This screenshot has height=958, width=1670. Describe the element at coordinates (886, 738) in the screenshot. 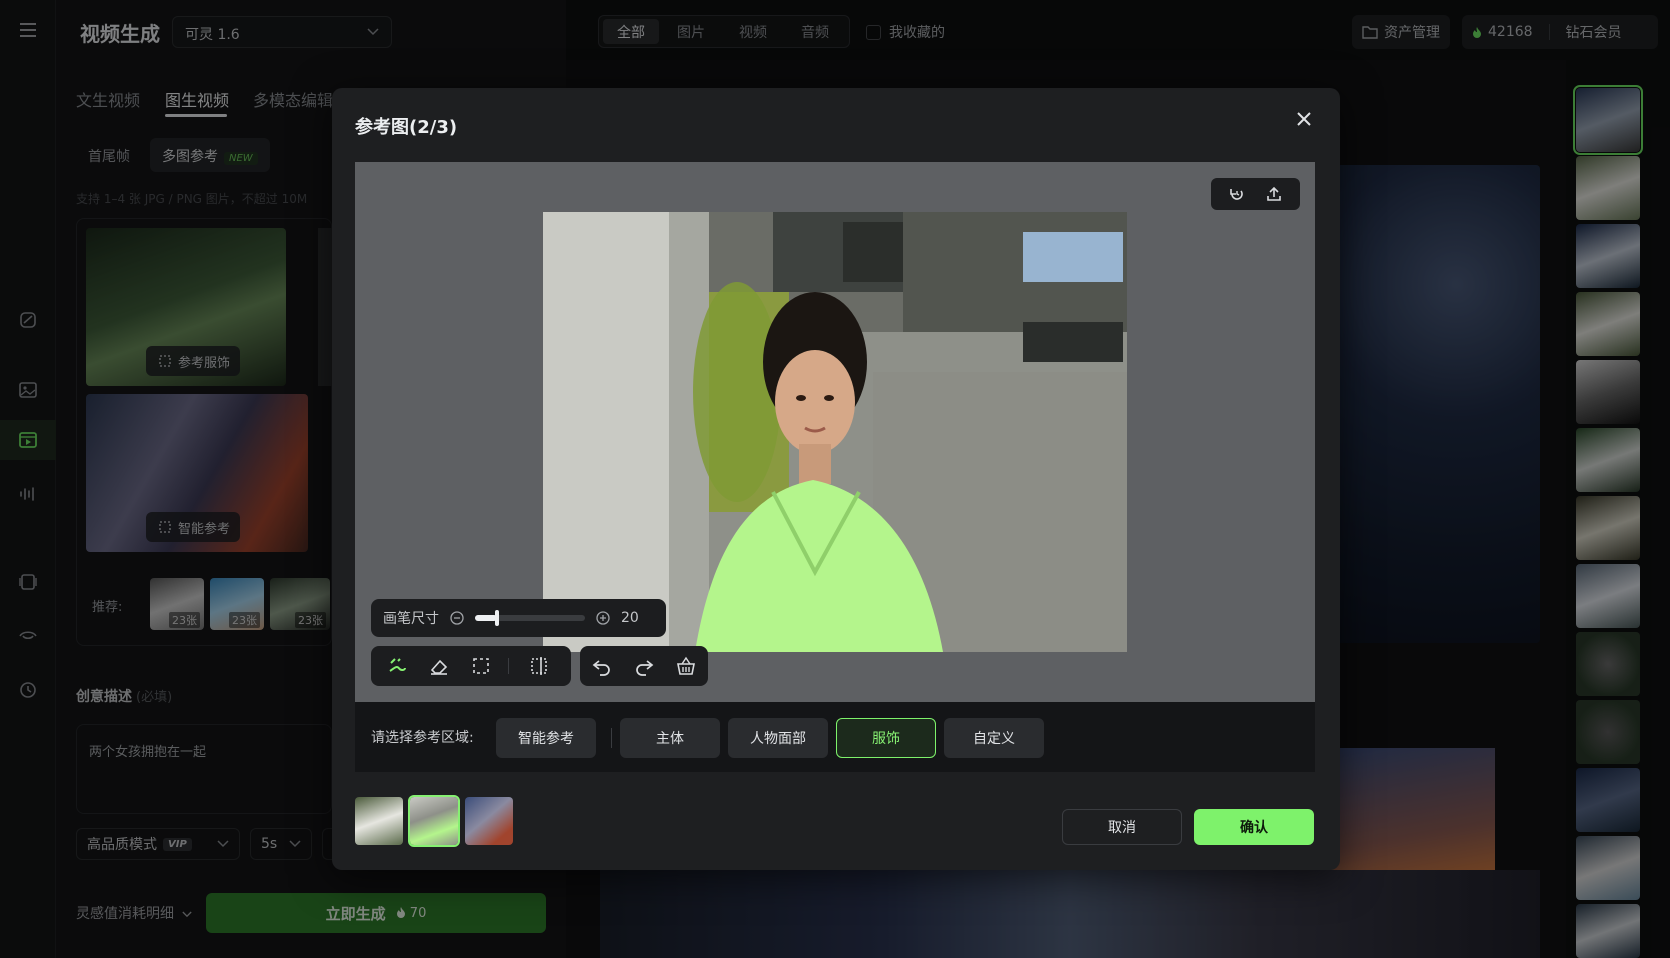

I see `region-outfit: 服饰` at that location.